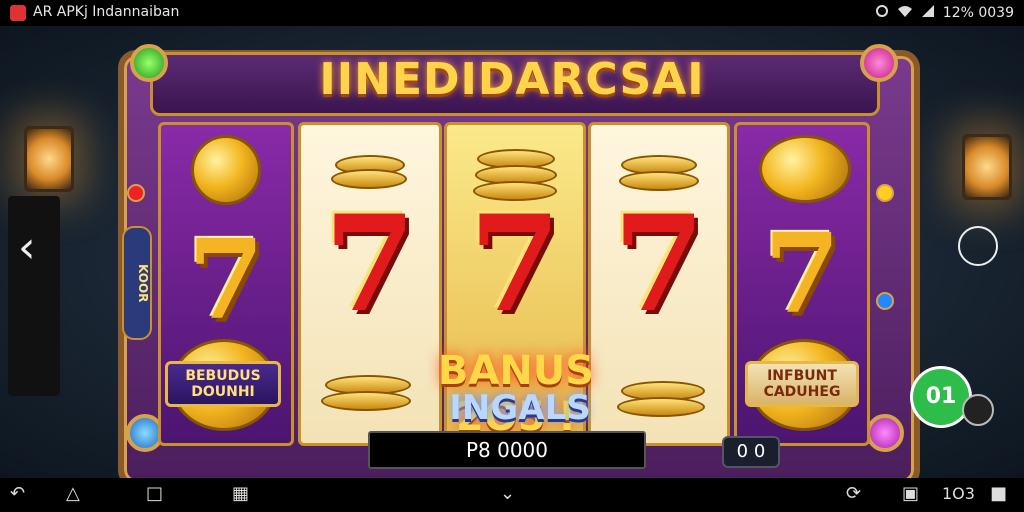  Describe the element at coordinates (512, 13) in the screenshot. I see `status-bar: AR APKj Indannaiban 12% 0039` at that location.